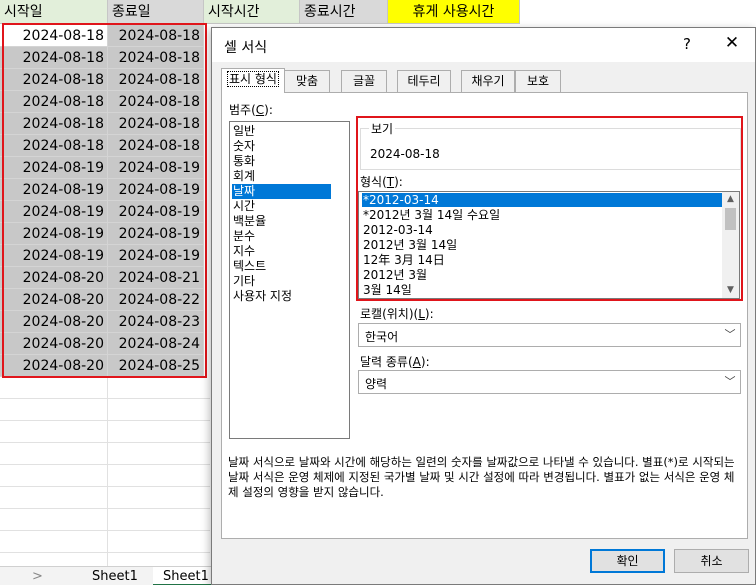 This screenshot has height=585, width=756. What do you see at coordinates (281, 131) in the screenshot?
I see `category-item: 일반` at bounding box center [281, 131].